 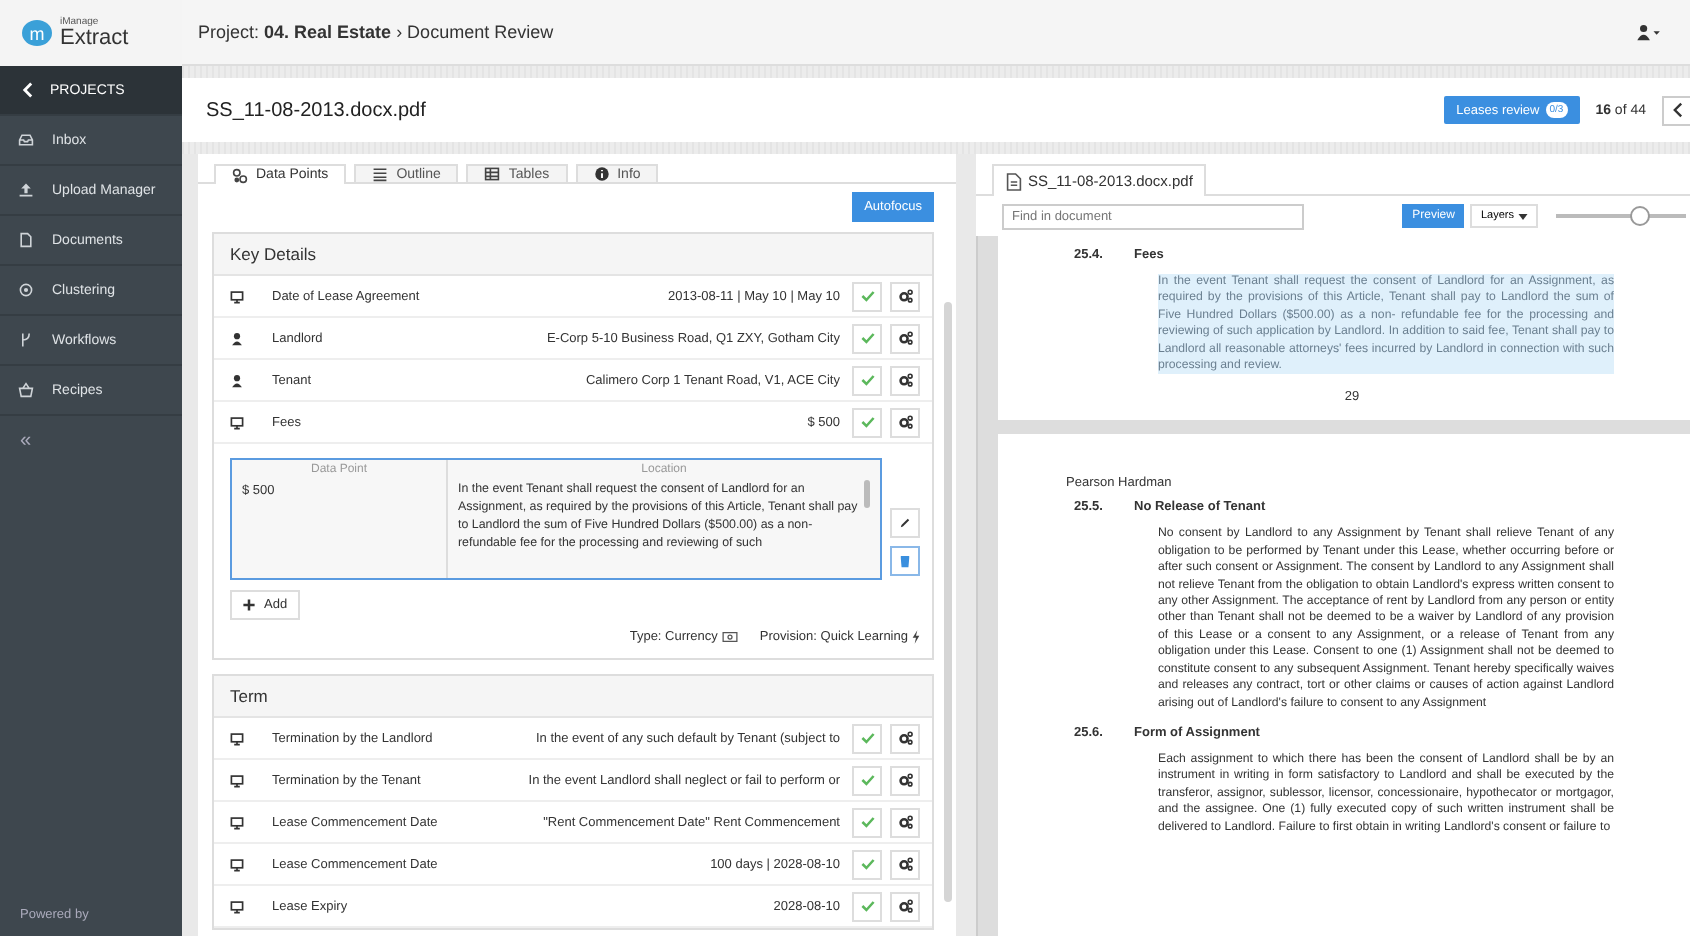 What do you see at coordinates (26, 390) in the screenshot?
I see `basket-icon` at bounding box center [26, 390].